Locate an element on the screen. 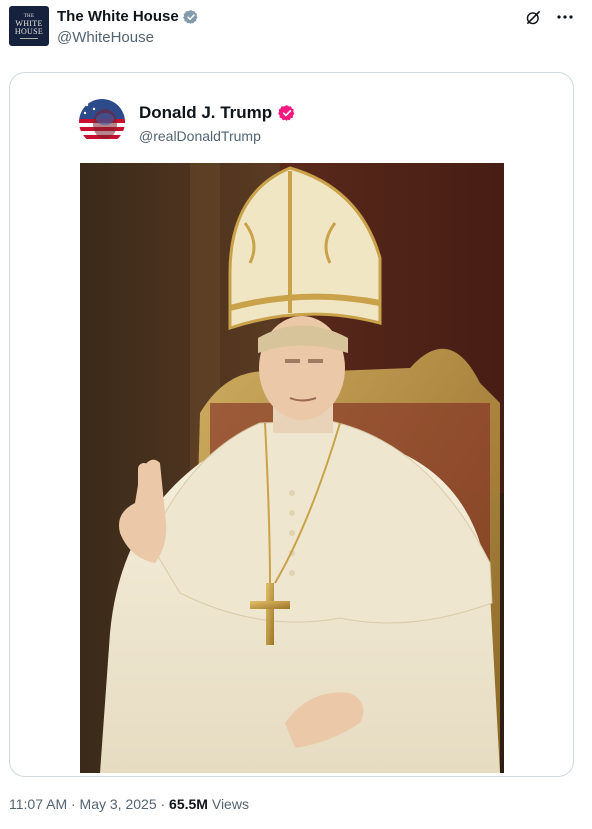 Image resolution: width=592 pixels, height=829 pixels. more-icon is located at coordinates (565, 17).